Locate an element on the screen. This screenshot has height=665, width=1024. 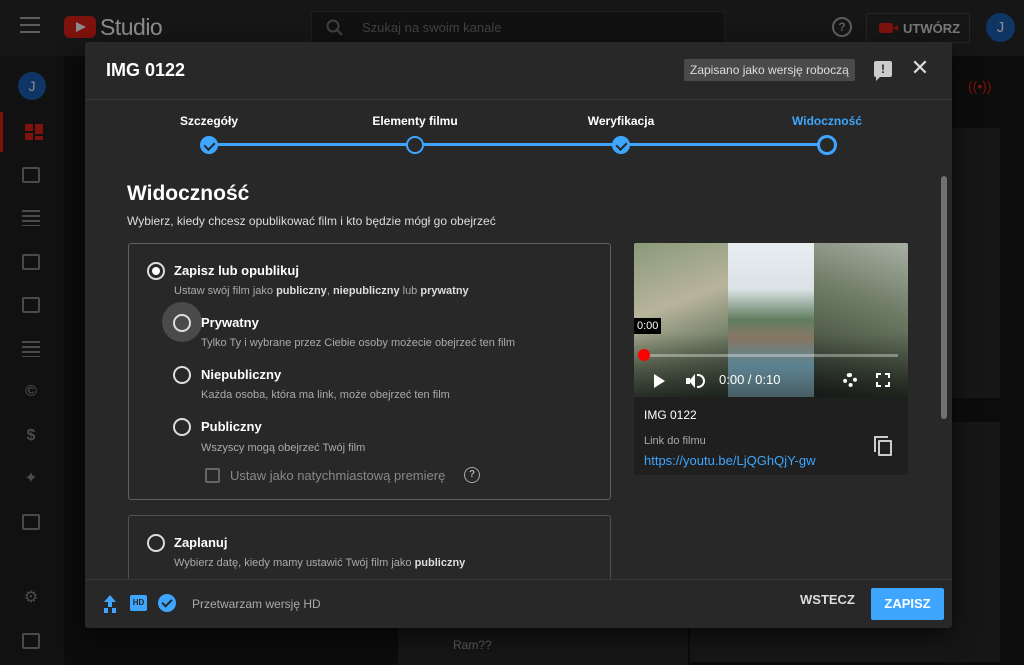
premiere-checkbox is located at coordinates (212, 475).